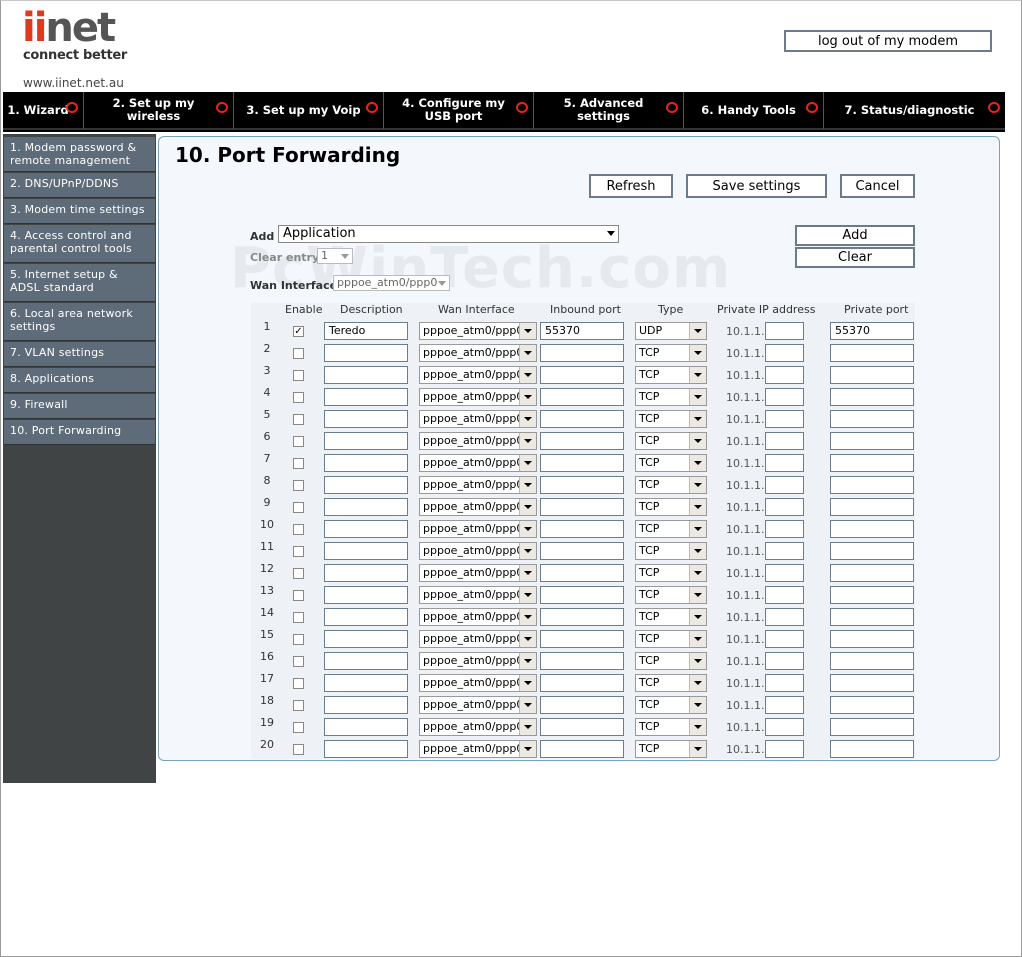 The image size is (1022, 957). I want to click on nav-tab-advanced: 5. Advanced settings, so click(609, 111).